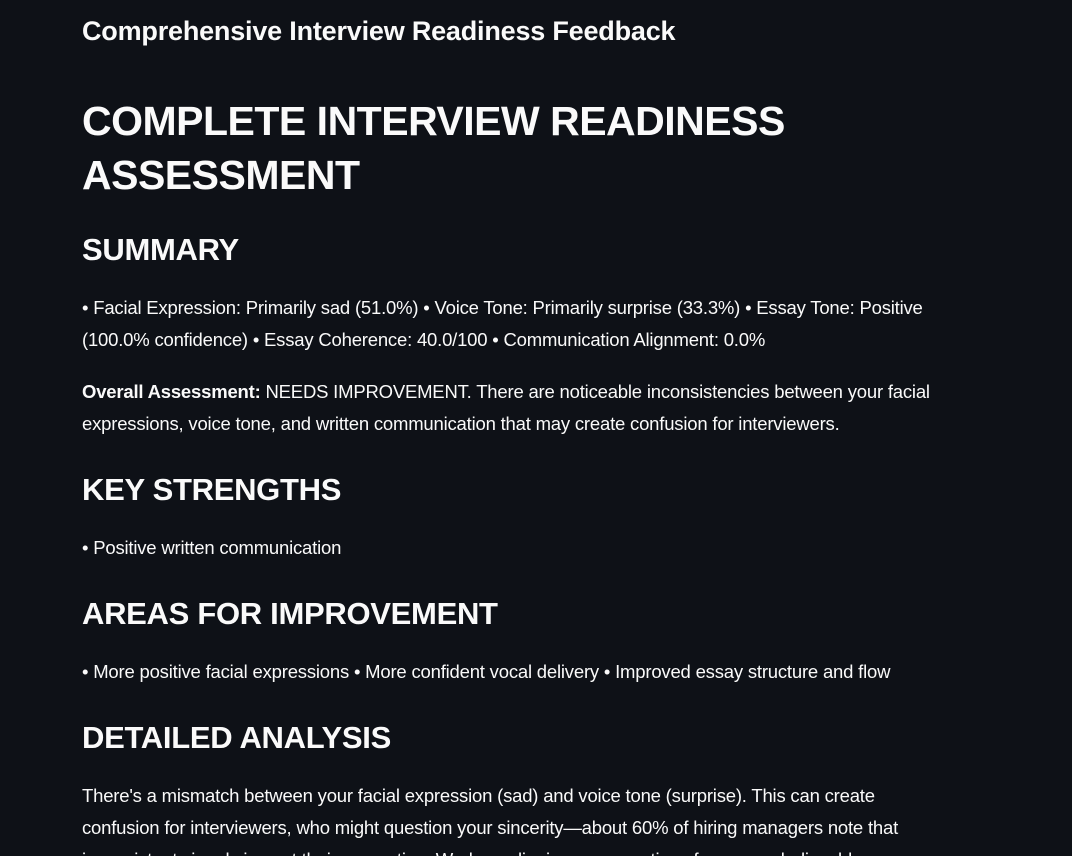  Describe the element at coordinates (433, 148) in the screenshot. I see `report-title: COMPLETE INTERVIEW READINESS ASSESSMENT` at that location.